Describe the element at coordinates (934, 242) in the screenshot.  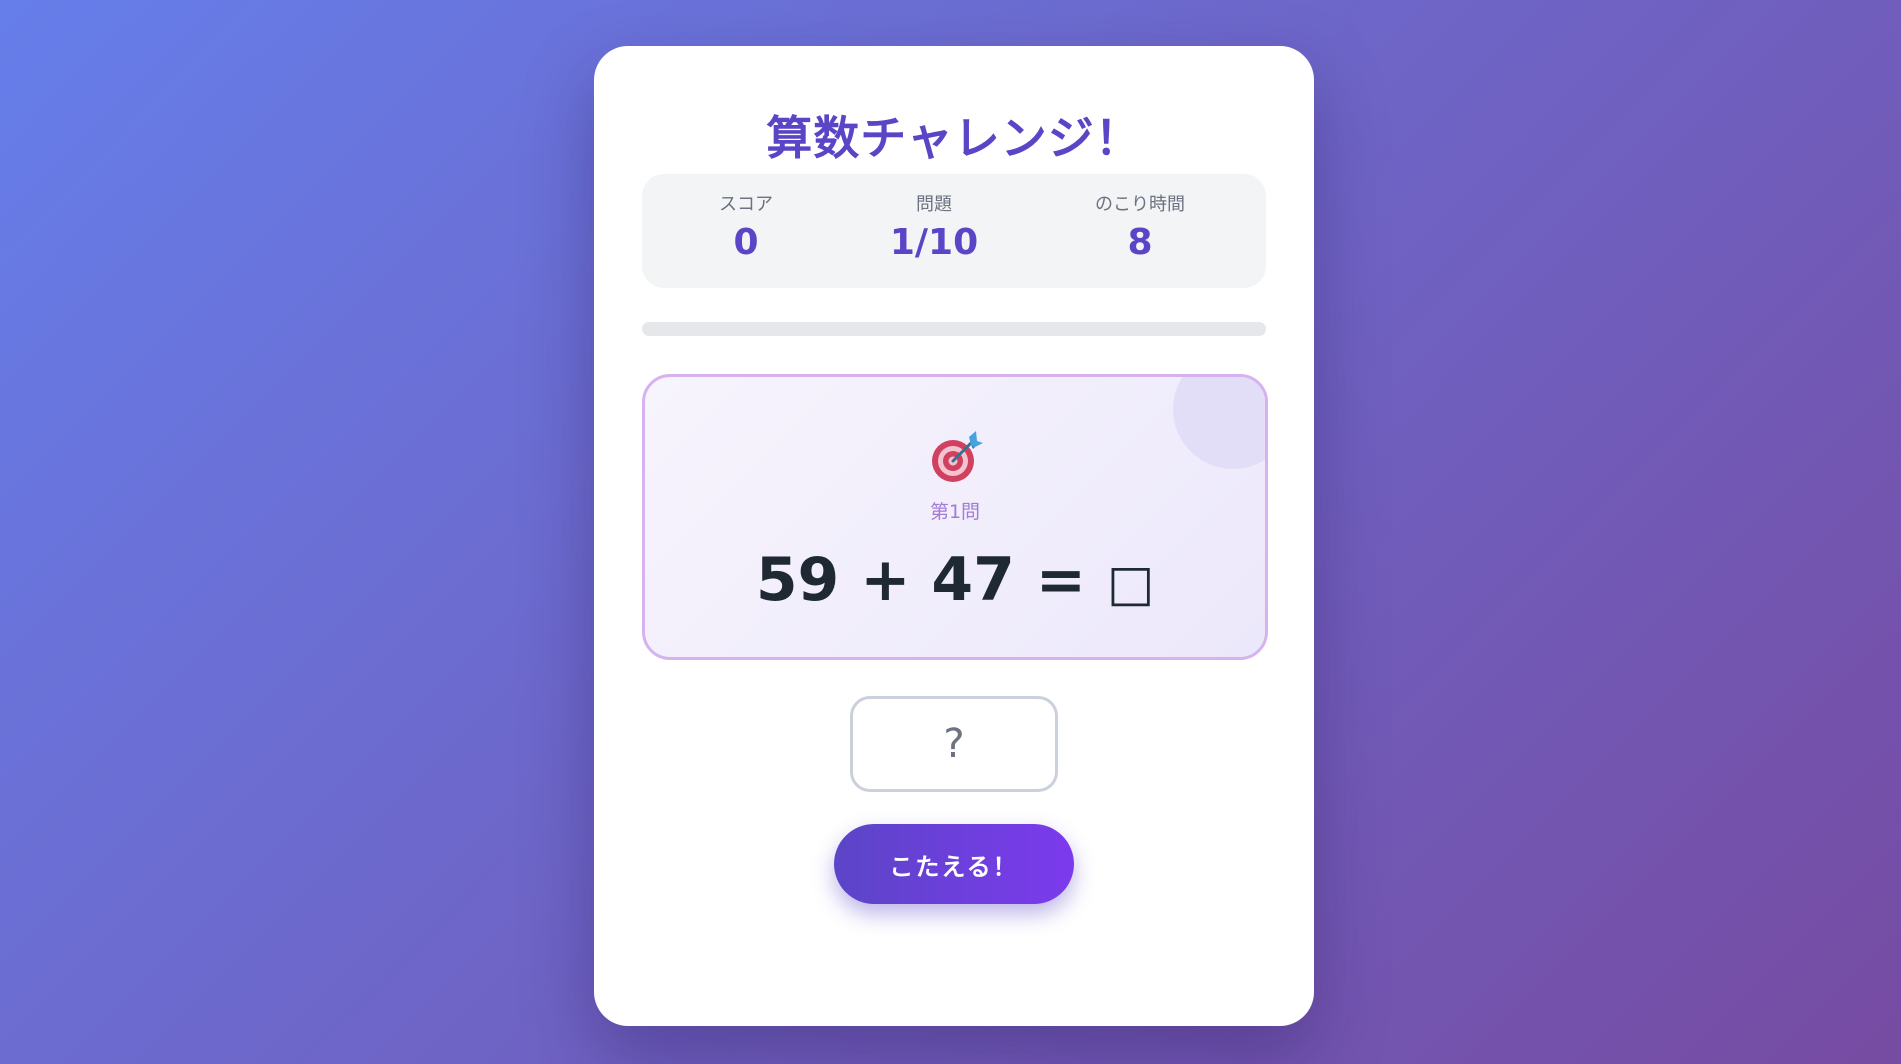
I see `question-count-value: 1/10` at that location.